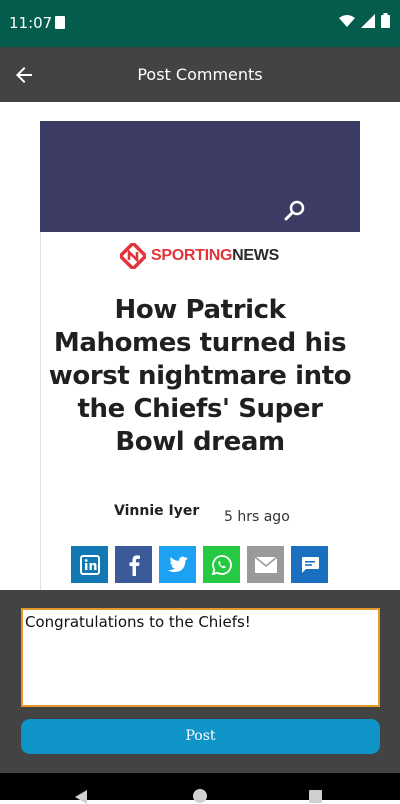  What do you see at coordinates (200, 736) in the screenshot?
I see `post-button: Post` at bounding box center [200, 736].